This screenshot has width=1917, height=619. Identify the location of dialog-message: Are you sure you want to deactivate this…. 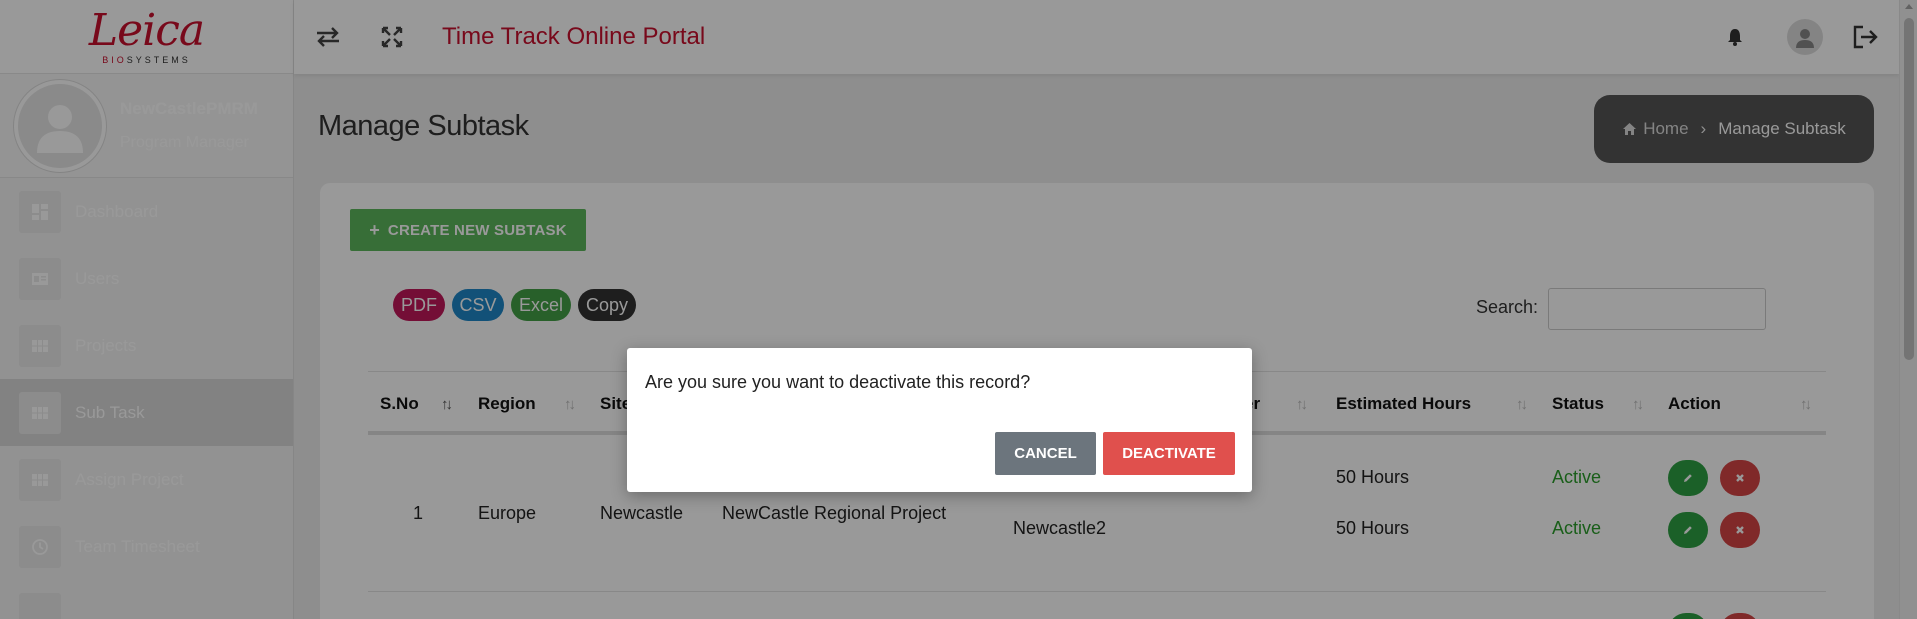
(838, 382).